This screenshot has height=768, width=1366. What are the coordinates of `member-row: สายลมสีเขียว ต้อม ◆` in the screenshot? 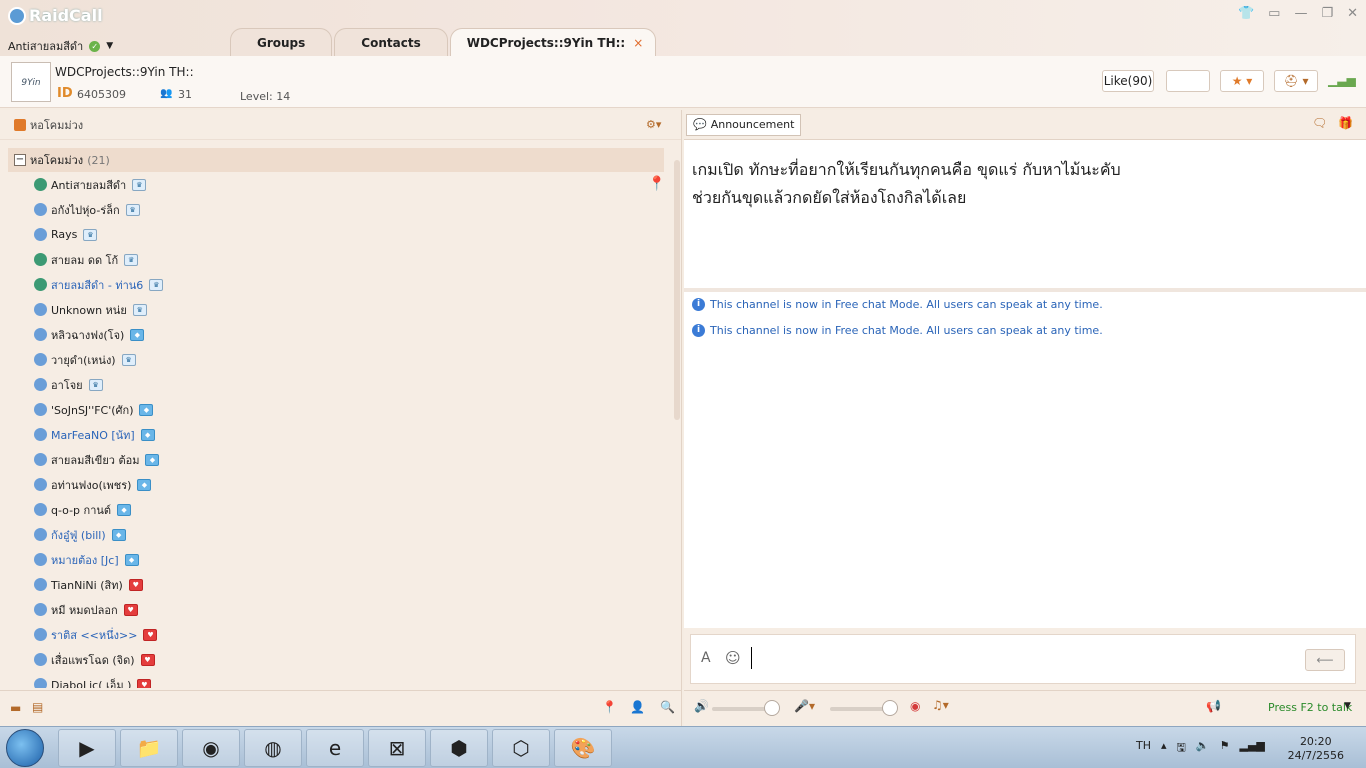 It's located at (336, 459).